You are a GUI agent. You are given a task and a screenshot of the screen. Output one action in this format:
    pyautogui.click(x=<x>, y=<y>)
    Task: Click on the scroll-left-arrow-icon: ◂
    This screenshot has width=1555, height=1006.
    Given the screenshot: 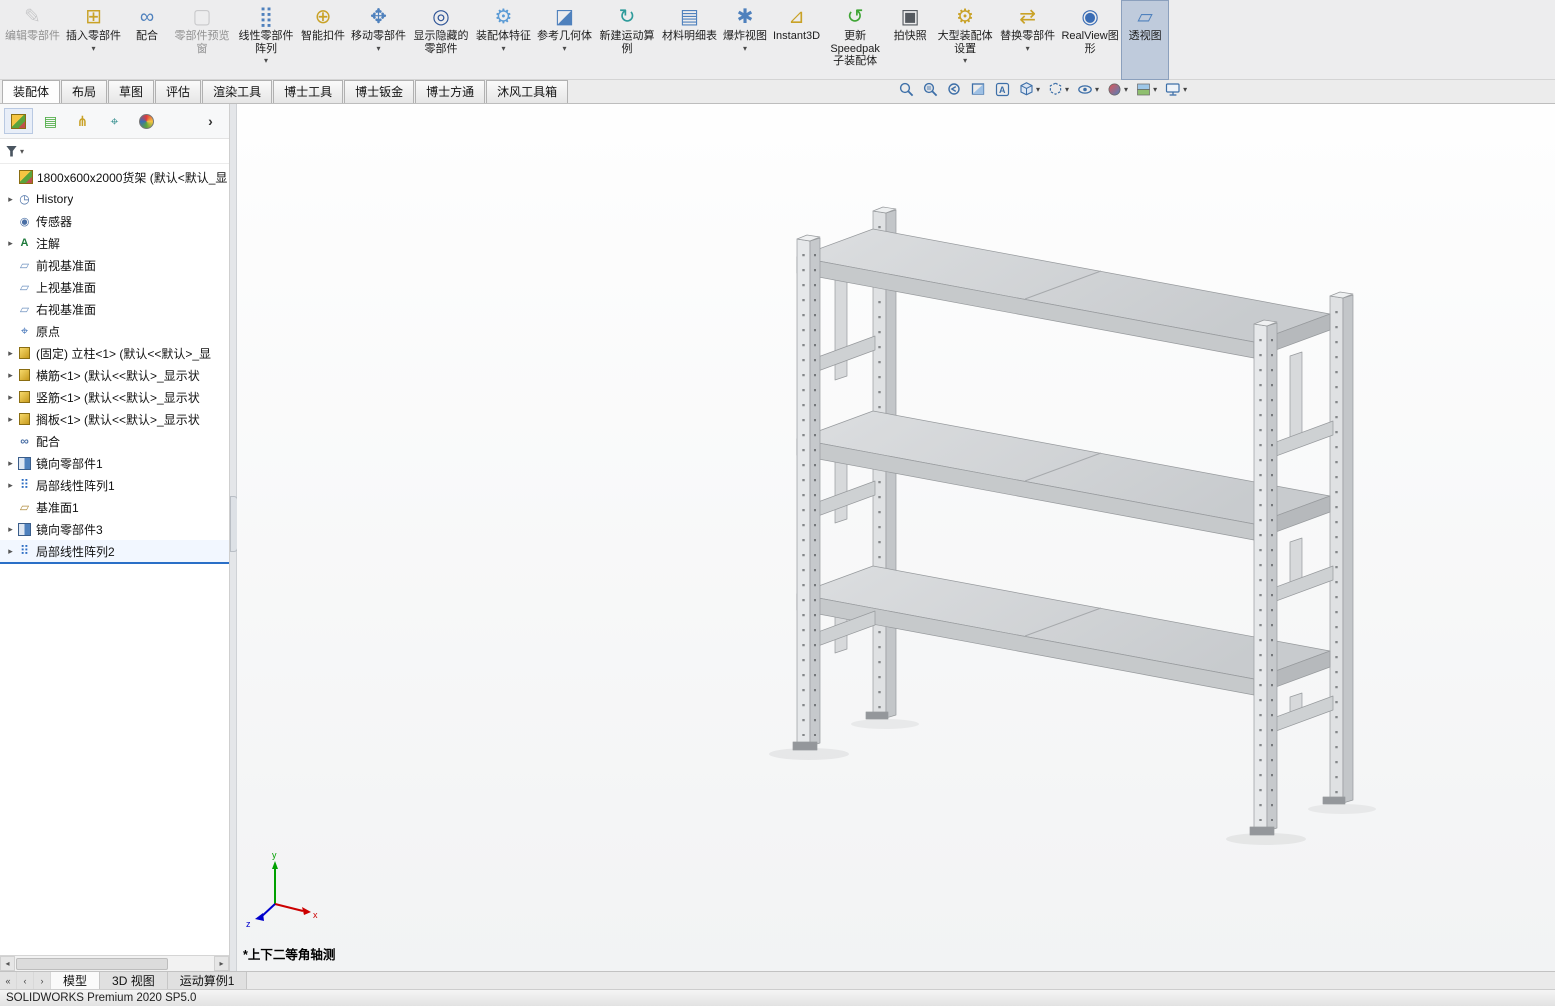 What is the action you would take?
    pyautogui.click(x=7, y=963)
    